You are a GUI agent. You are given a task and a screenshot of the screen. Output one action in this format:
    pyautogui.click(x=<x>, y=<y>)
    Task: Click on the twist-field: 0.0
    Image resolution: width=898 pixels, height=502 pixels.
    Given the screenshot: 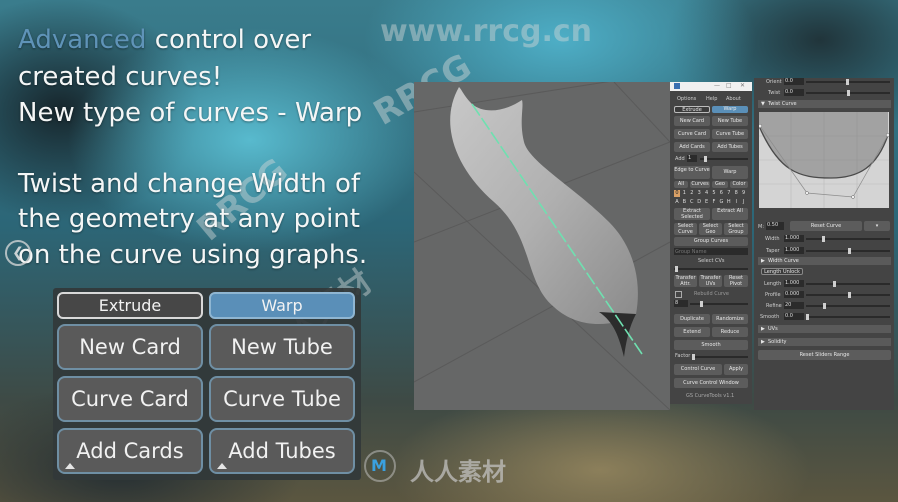 What is the action you would take?
    pyautogui.click(x=794, y=92)
    